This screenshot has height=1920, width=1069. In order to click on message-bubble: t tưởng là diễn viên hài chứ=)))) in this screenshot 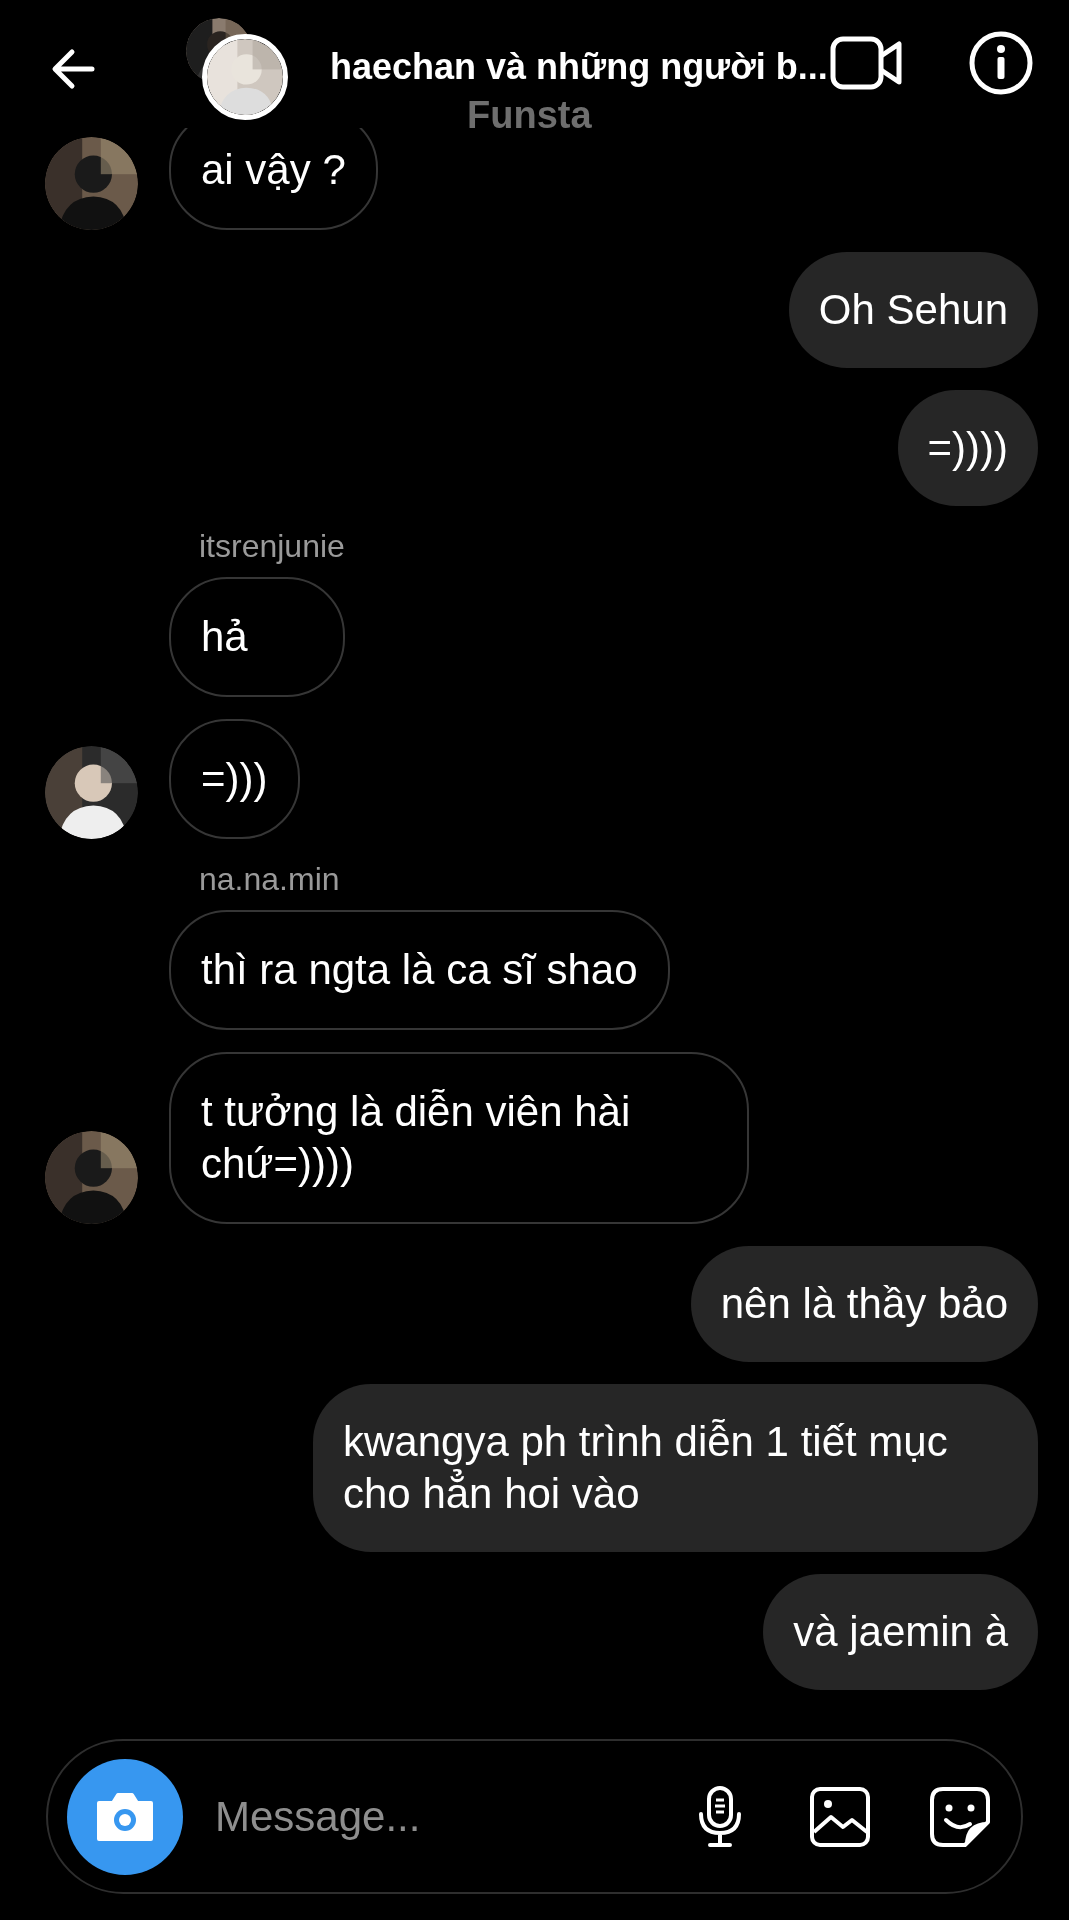, I will do `click(459, 1138)`.